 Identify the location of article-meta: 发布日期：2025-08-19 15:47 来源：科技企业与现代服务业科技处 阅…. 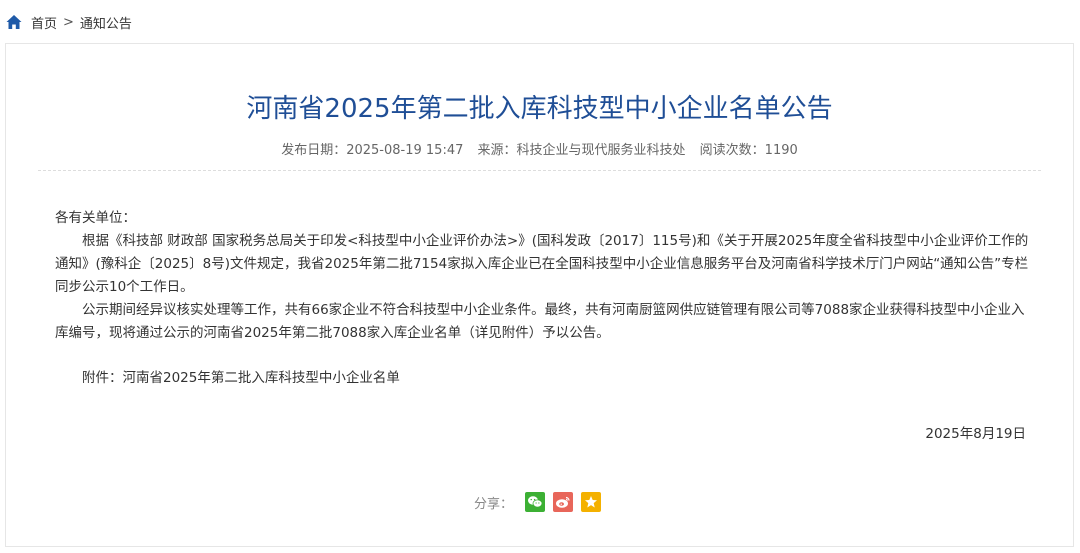
(539, 148).